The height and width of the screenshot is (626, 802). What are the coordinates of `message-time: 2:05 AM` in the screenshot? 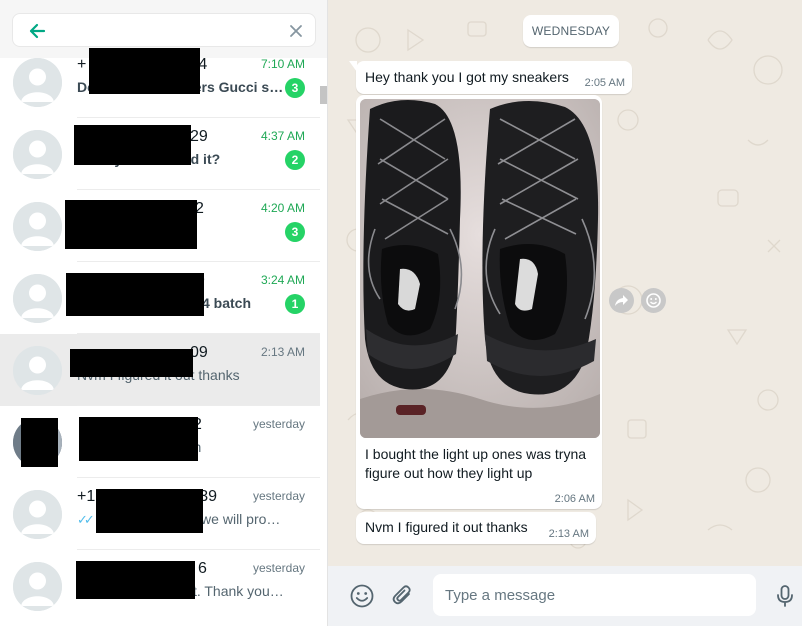 It's located at (604, 83).